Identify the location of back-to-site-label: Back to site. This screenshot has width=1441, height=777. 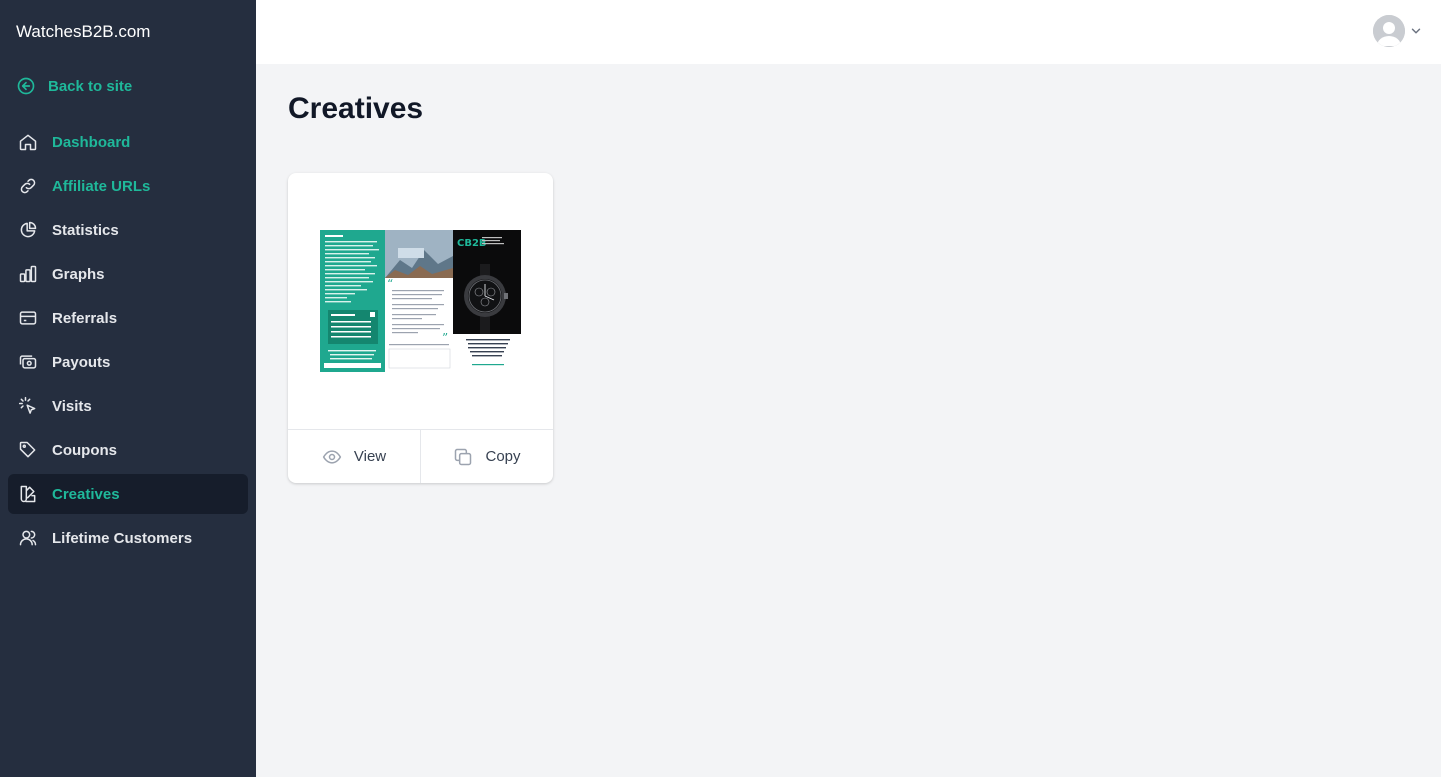
(90, 86).